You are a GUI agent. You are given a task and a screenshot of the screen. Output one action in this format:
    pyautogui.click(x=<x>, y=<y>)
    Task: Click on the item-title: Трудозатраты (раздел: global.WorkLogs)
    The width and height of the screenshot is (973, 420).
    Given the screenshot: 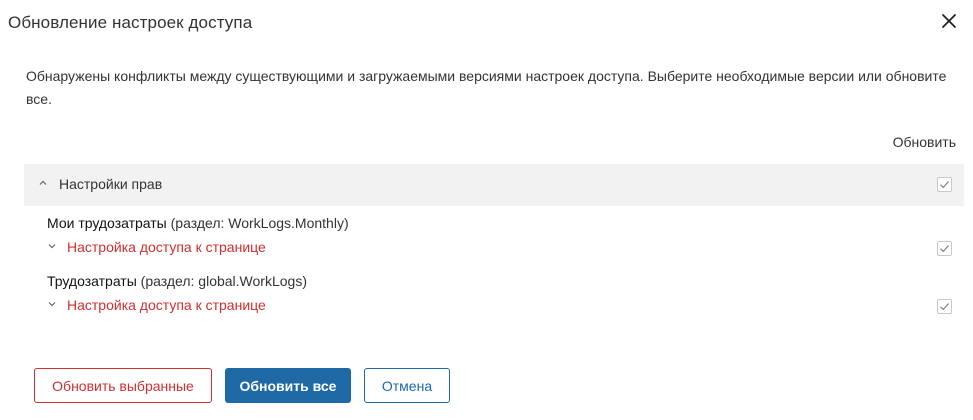 What is the action you would take?
    pyautogui.click(x=177, y=281)
    